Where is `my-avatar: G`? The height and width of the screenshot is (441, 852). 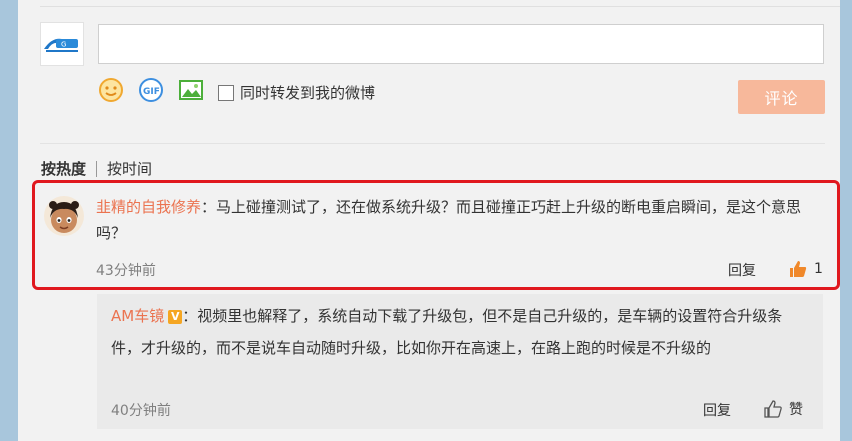 my-avatar: G is located at coordinates (62, 44).